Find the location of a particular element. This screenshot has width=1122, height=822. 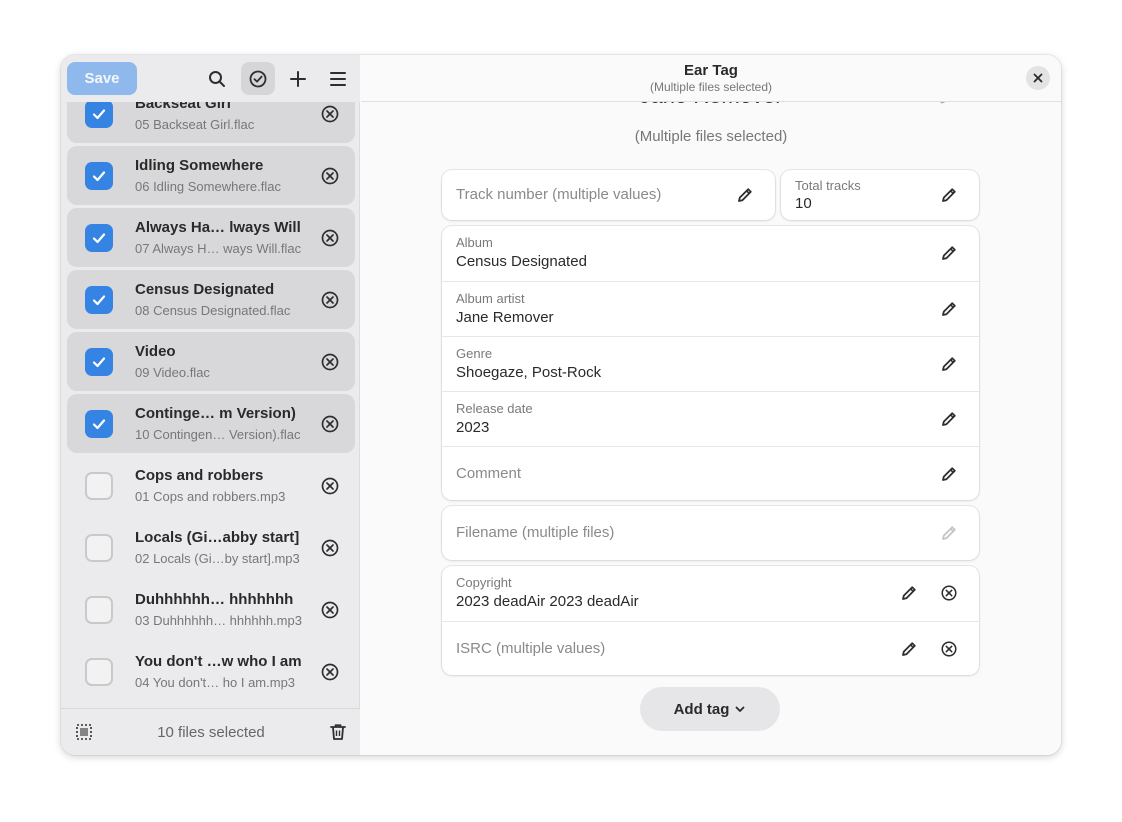

album-artist-value: Jane Remover is located at coordinates (505, 317).